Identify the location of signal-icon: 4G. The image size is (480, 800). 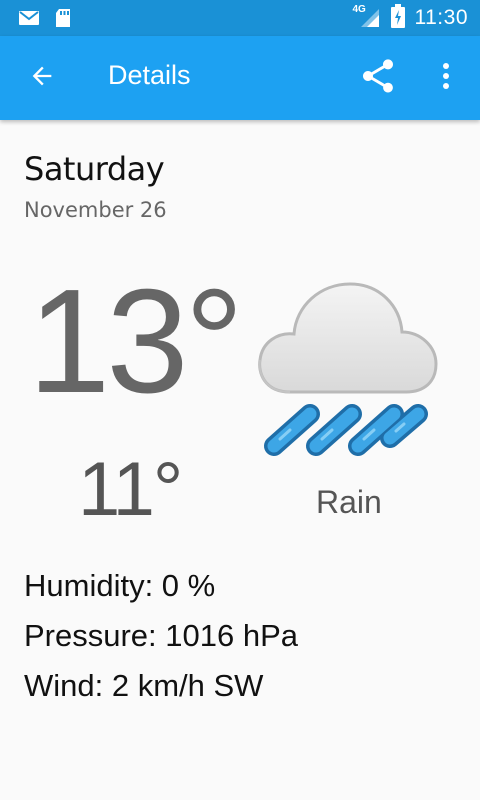
(366, 16).